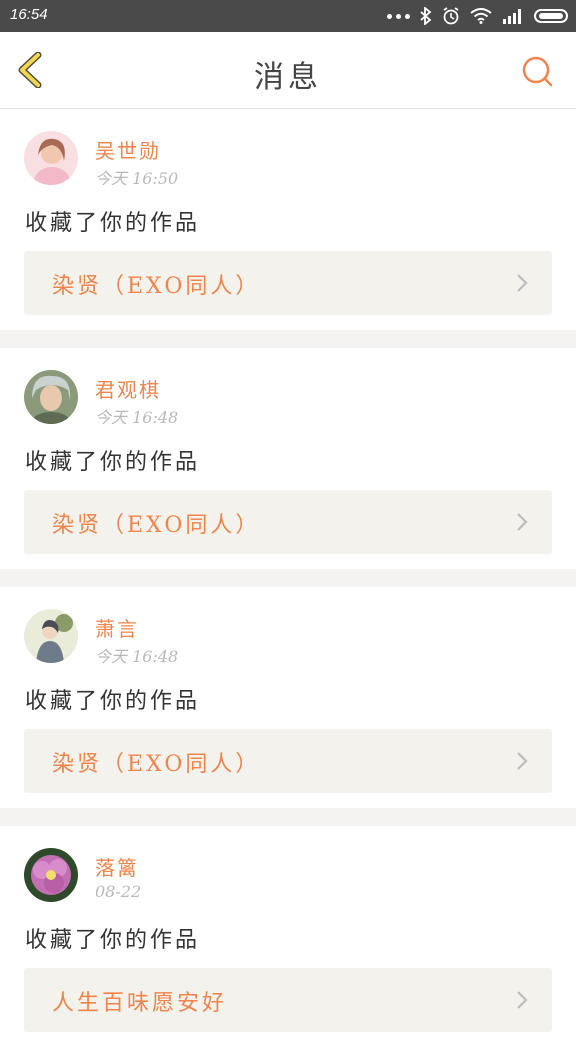 This screenshot has height=1047, width=576. I want to click on status-time: 16:54, so click(29, 14).